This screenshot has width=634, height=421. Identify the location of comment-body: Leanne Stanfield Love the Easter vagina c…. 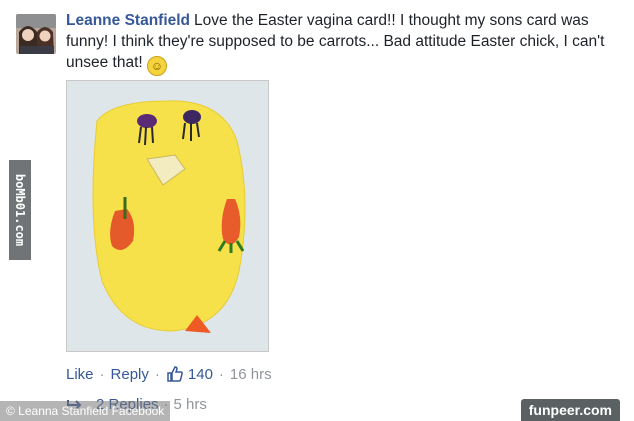
(346, 43).